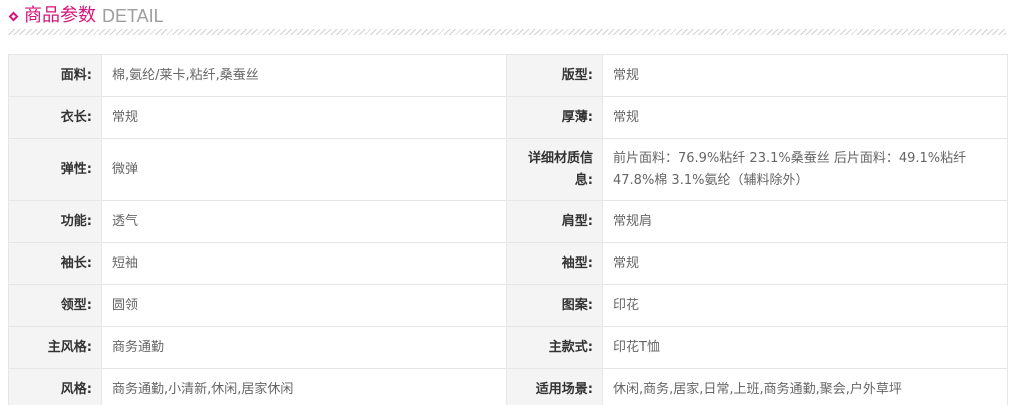 The image size is (1014, 405). Describe the element at coordinates (304, 75) in the screenshot. I see `param-value: 棉,氨纶/莱卡,粘纤,桑蚕丝` at that location.